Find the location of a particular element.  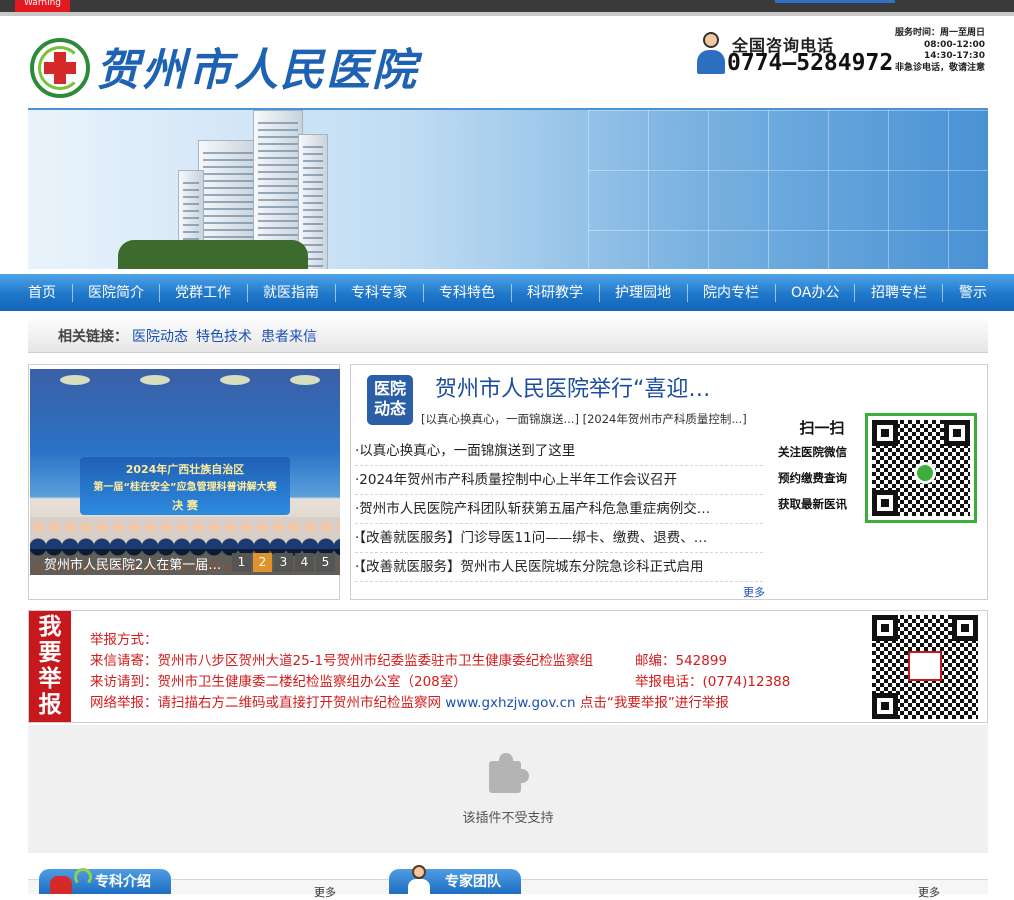

nav-research: 科研教学 is located at coordinates (555, 292).